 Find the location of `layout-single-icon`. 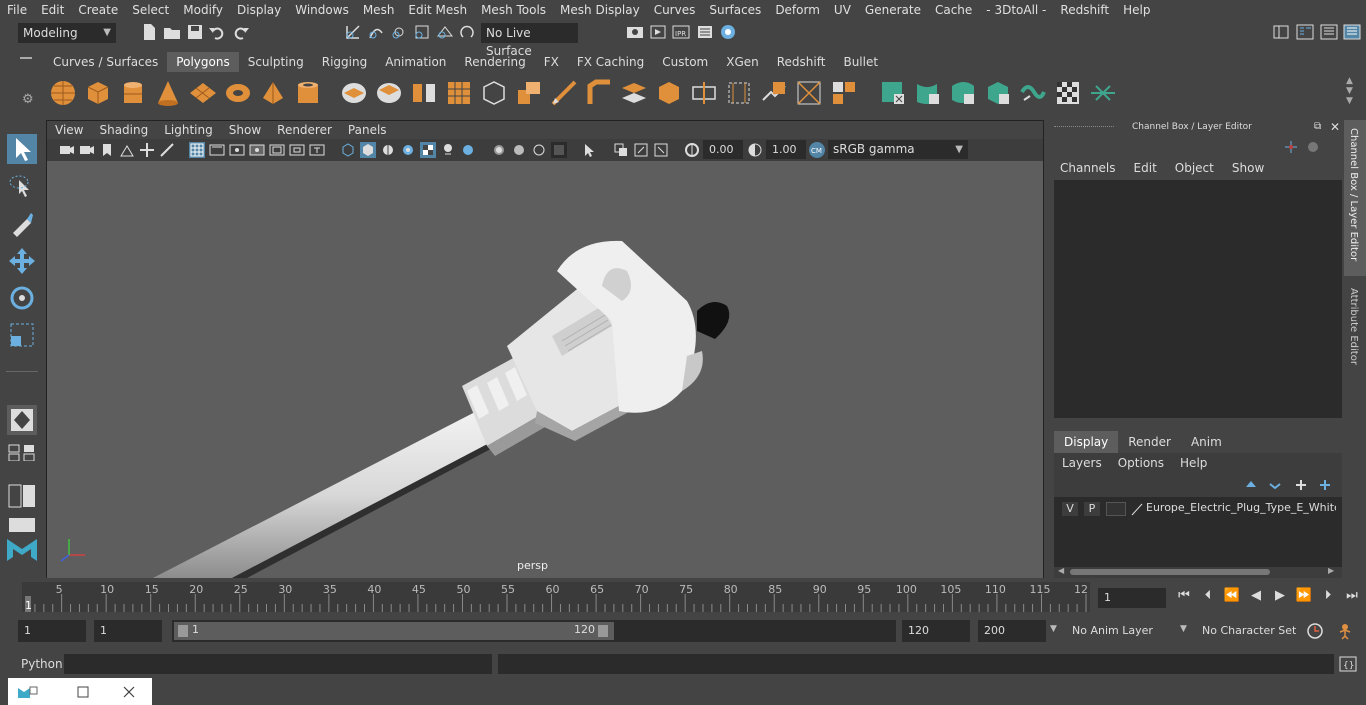

layout-single-icon is located at coordinates (22, 420).